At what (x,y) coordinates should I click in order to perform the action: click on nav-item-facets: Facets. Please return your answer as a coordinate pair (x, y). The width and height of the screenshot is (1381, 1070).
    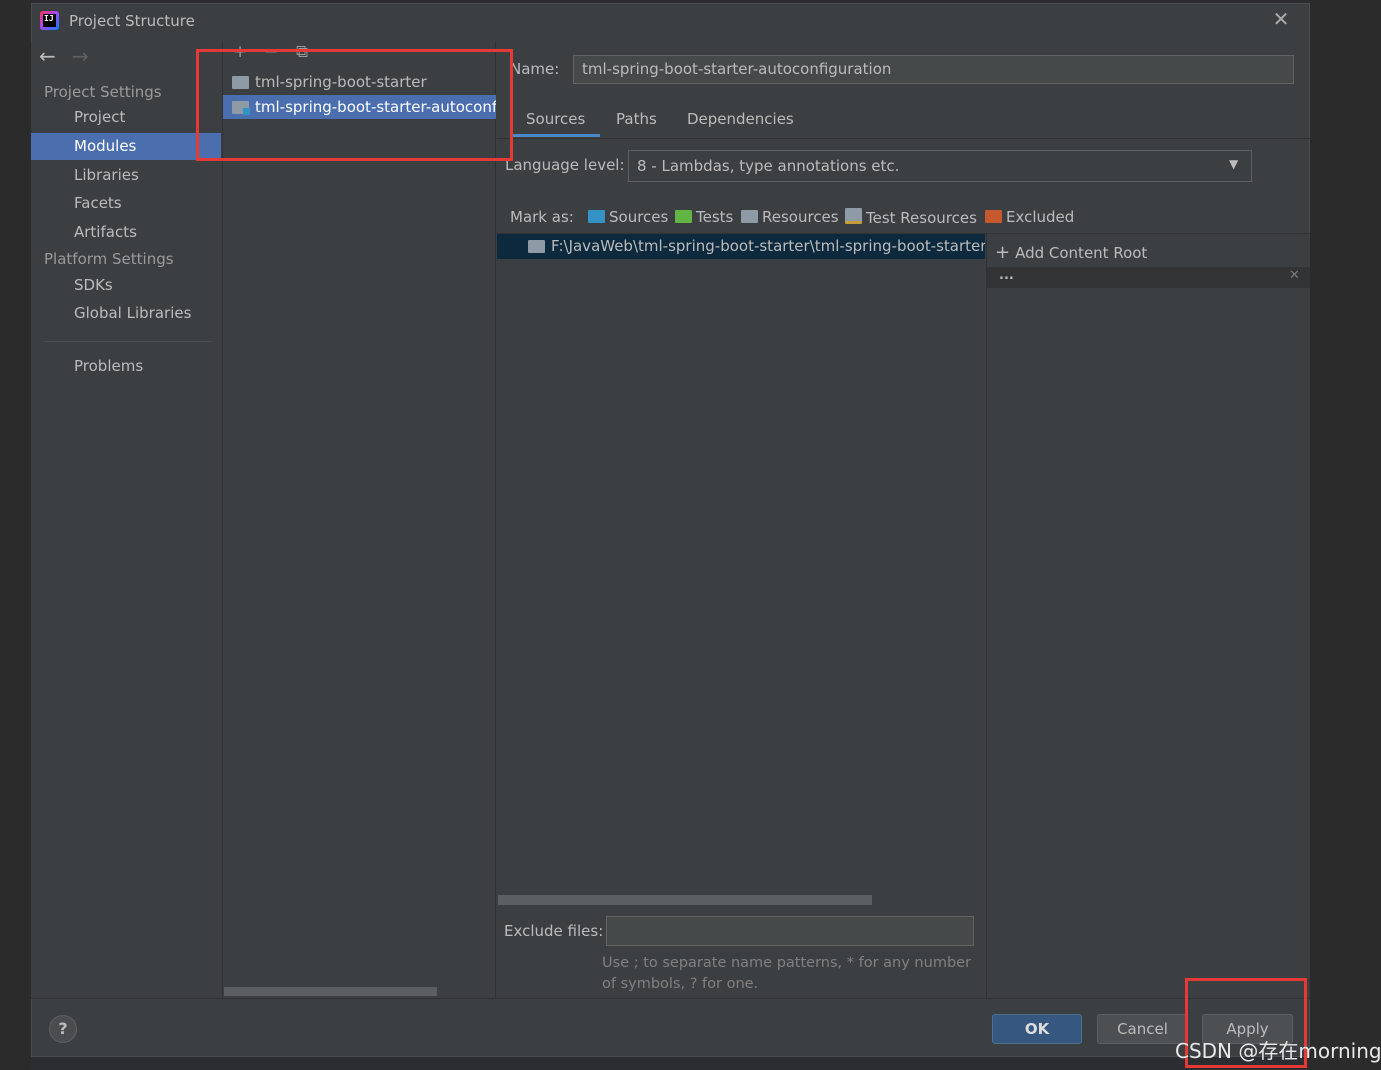
    Looking at the image, I should click on (126, 203).